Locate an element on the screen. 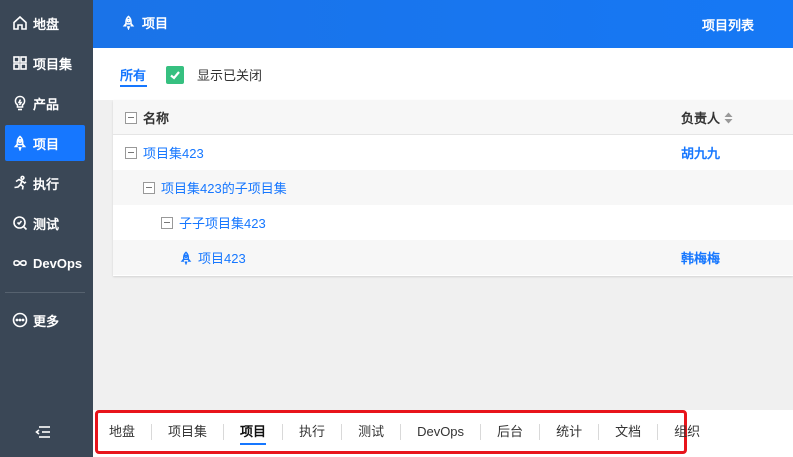  bottom-nav-stats: 统计 is located at coordinates (570, 432).